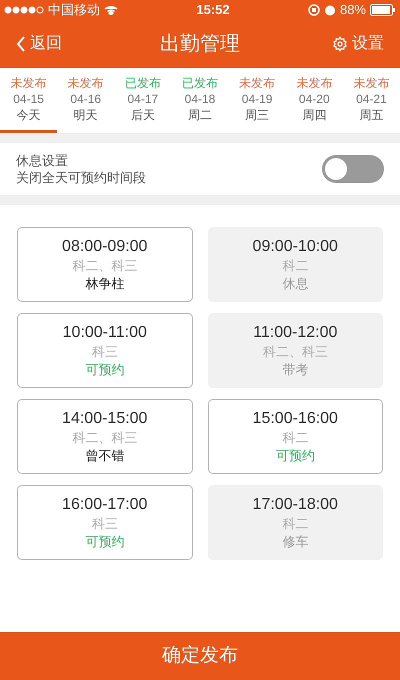  What do you see at coordinates (295, 283) in the screenshot?
I see `slot-note: 休息` at bounding box center [295, 283].